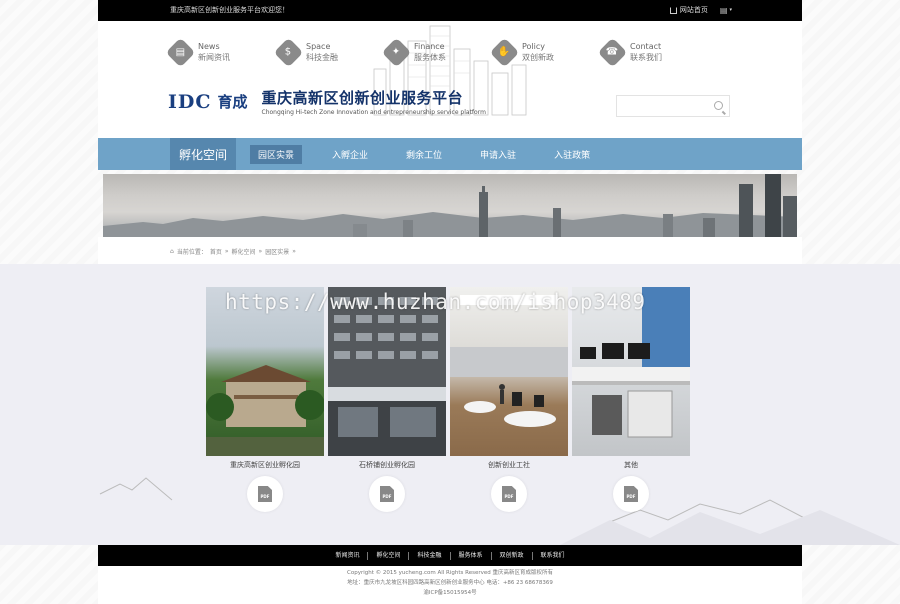 This screenshot has height=604, width=900. Describe the element at coordinates (214, 57) in the screenshot. I see `quick-link-zh: 新闻资讯` at that location.